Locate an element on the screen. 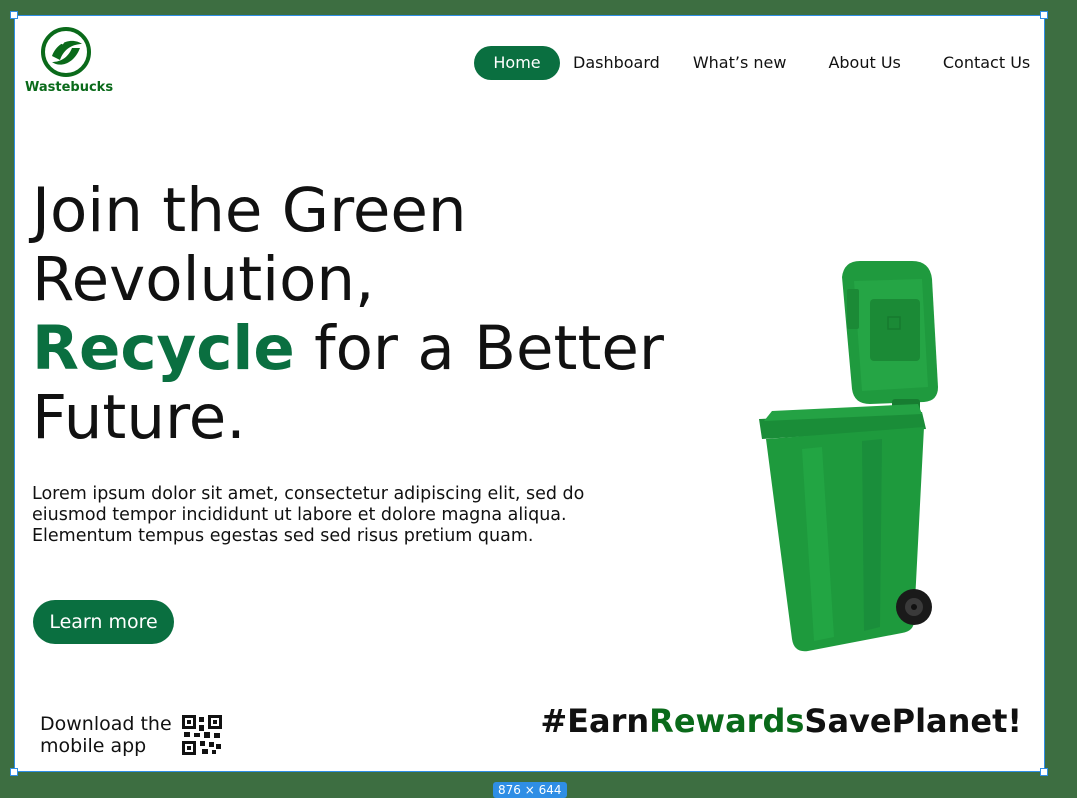  logo: Wastebucks is located at coordinates (69, 60).